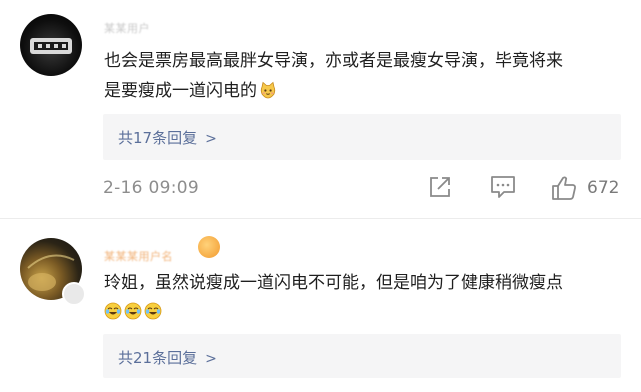  Describe the element at coordinates (151, 188) in the screenshot. I see `comment-timestamp: 2-16 09:09` at that location.